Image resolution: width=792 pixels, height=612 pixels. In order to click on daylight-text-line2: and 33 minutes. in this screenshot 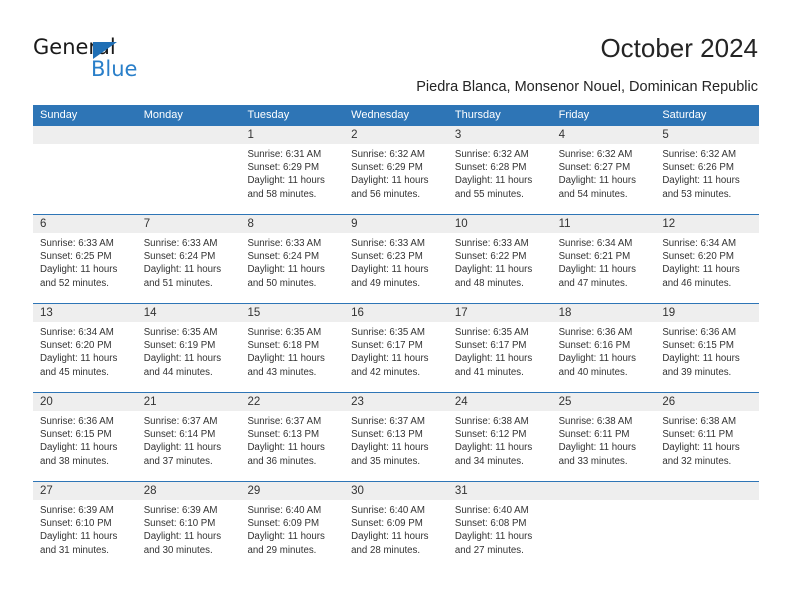, I will do `click(593, 461)`.